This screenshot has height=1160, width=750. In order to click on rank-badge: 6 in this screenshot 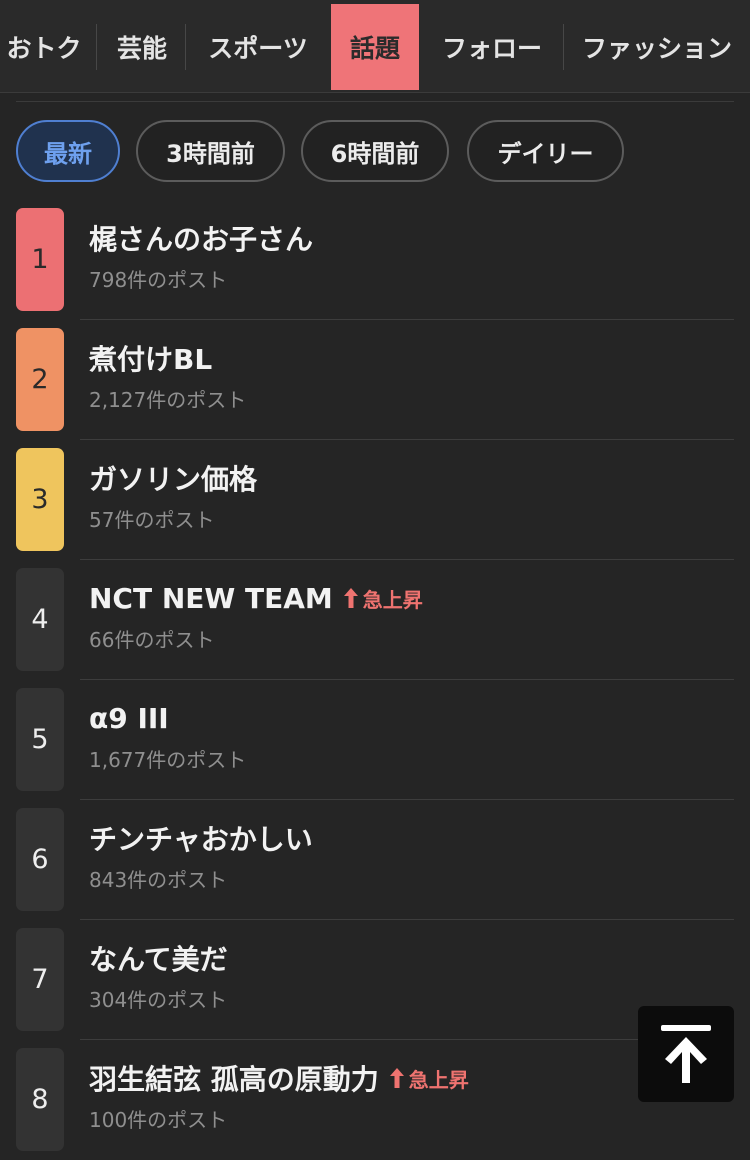, I will do `click(40, 859)`.